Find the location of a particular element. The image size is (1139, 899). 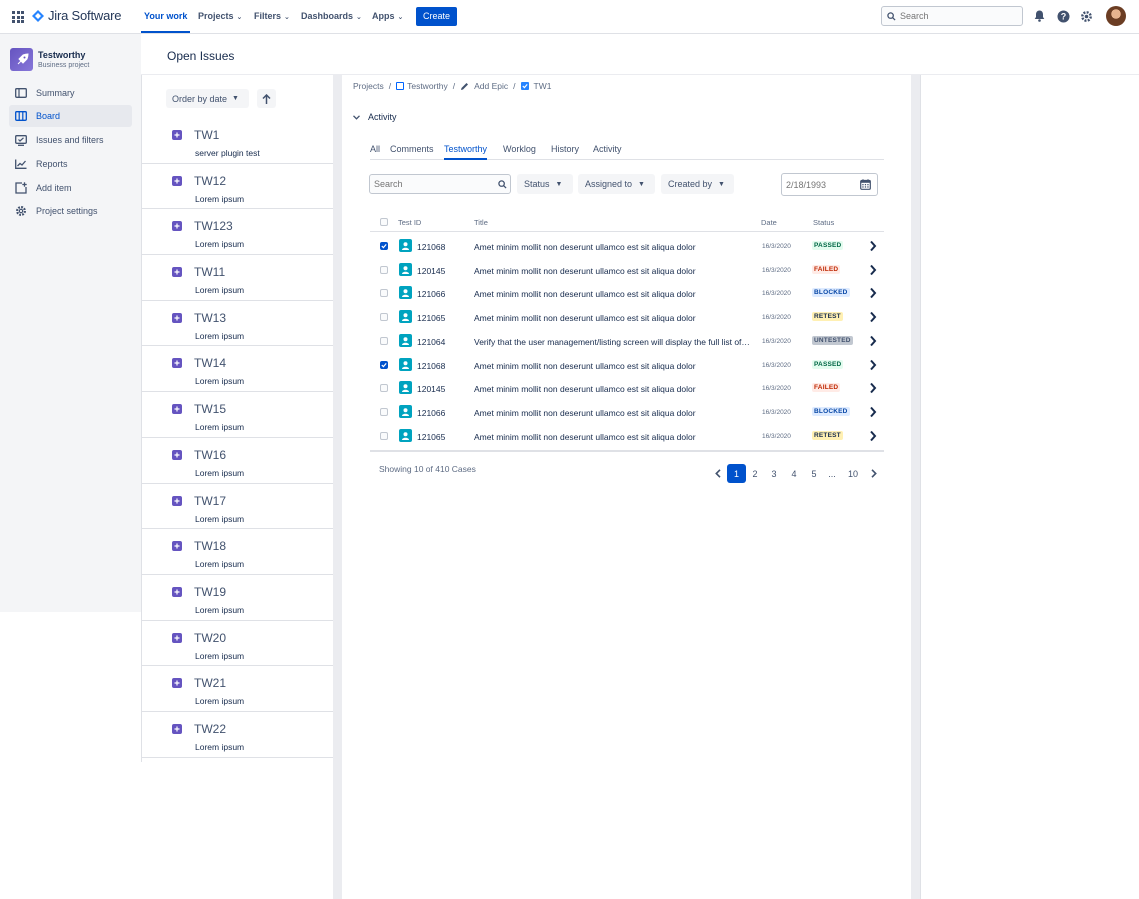

pagination-page: 4 is located at coordinates (794, 473).